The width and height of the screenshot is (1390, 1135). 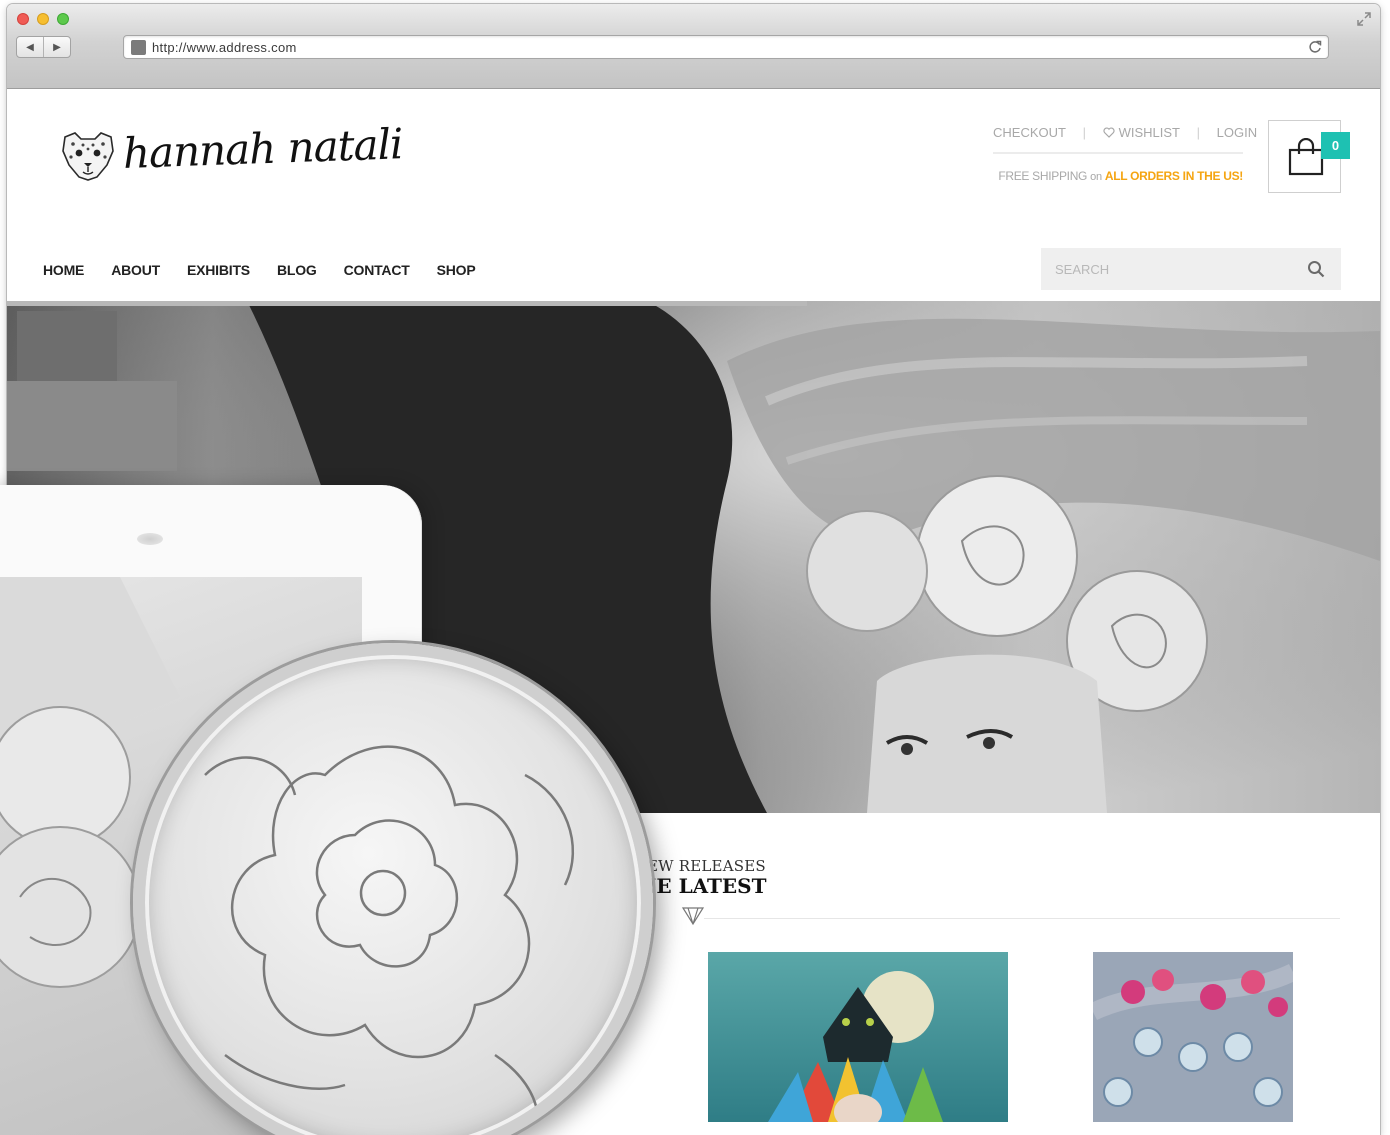 What do you see at coordinates (263, 148) in the screenshot?
I see `brand-name: hannah natali` at bounding box center [263, 148].